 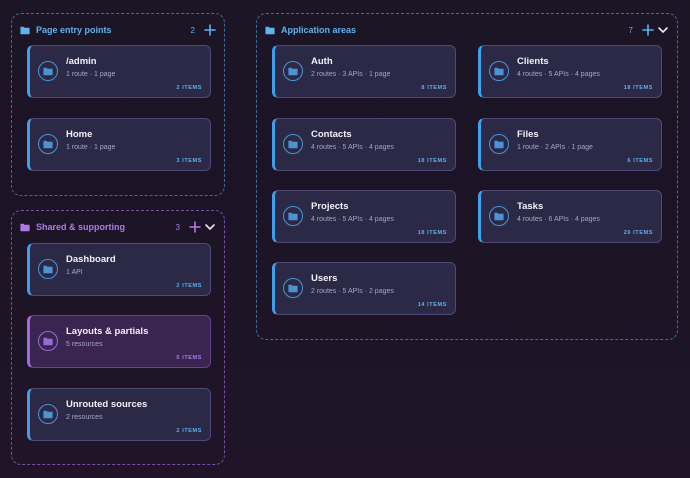 I want to click on card-item-count: 5 ITEMS, so click(x=189, y=358).